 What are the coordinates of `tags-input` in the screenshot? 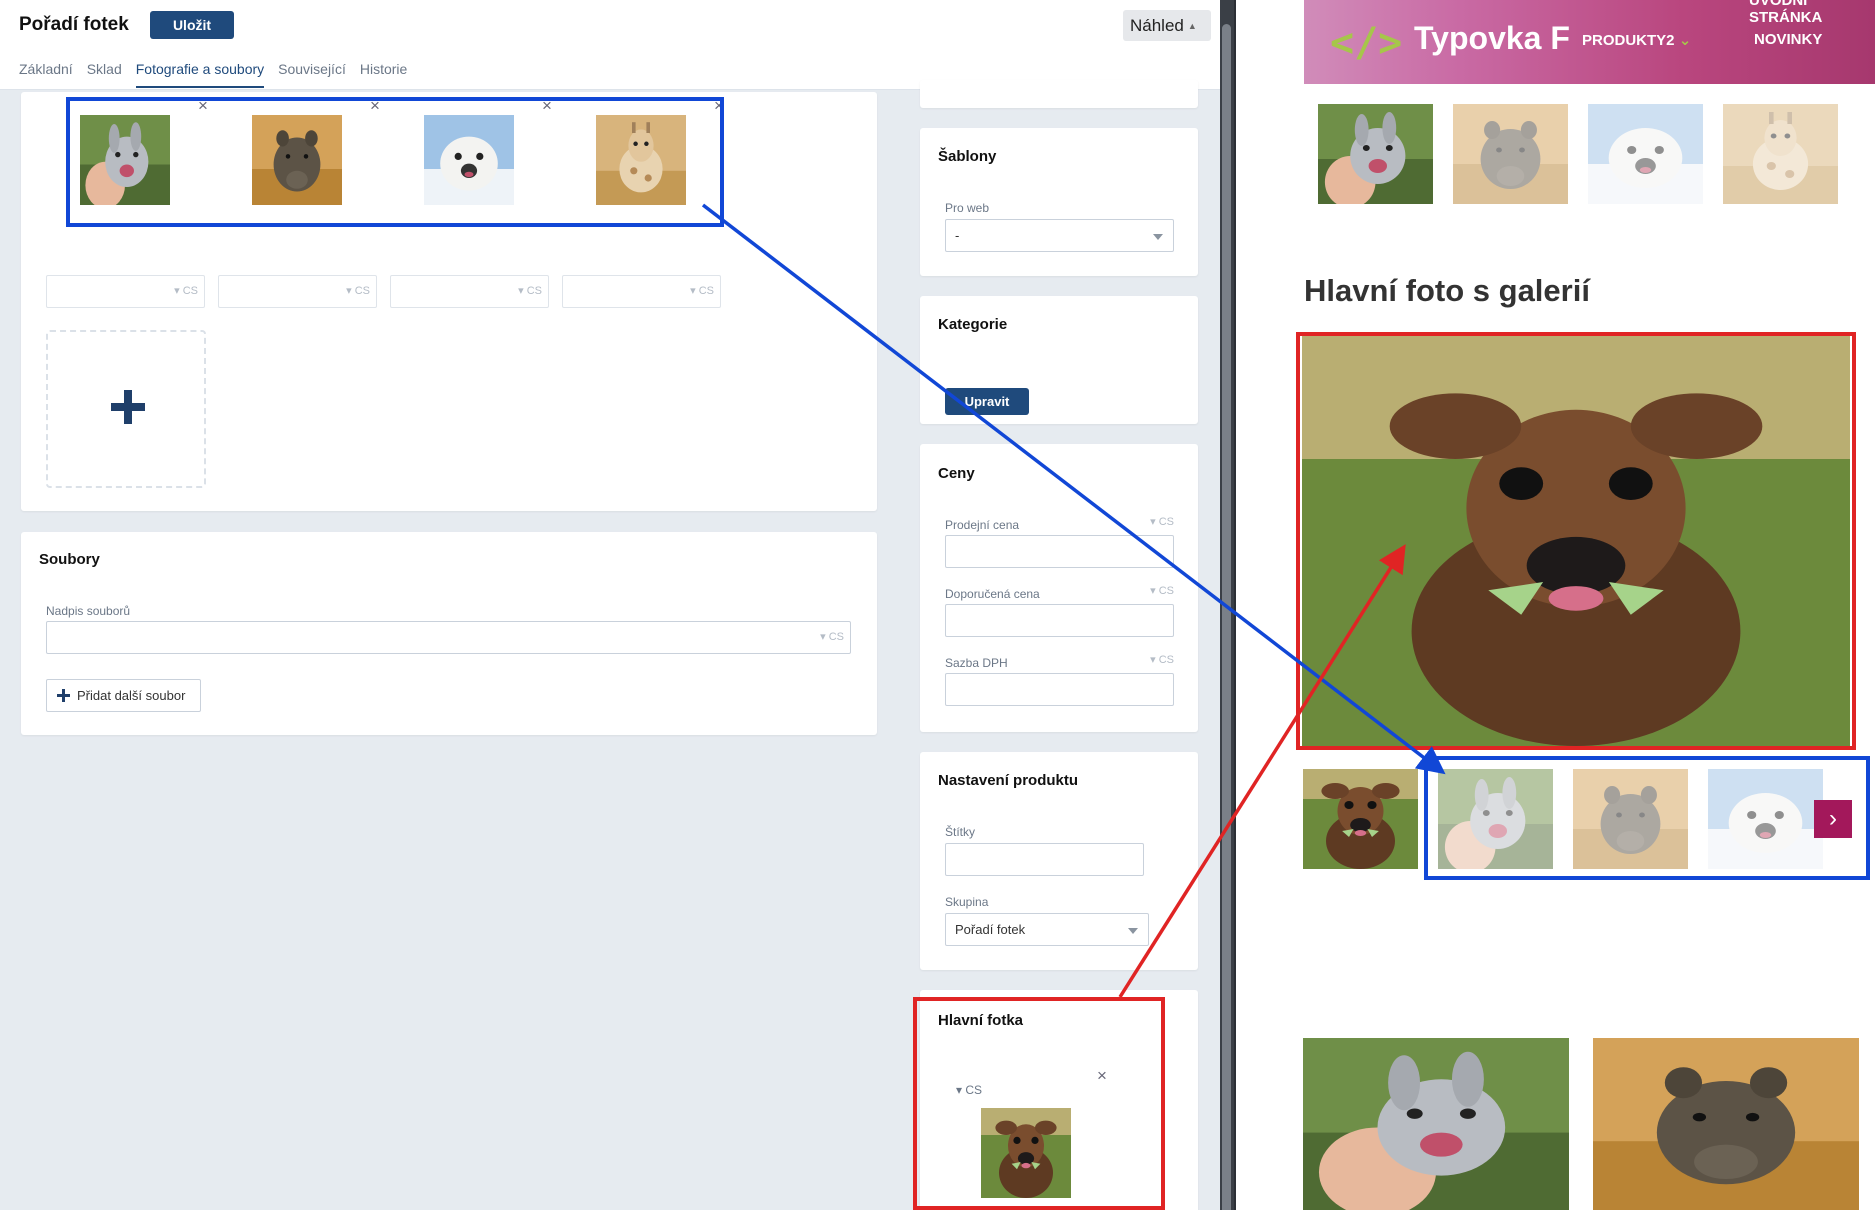 It's located at (1044, 859).